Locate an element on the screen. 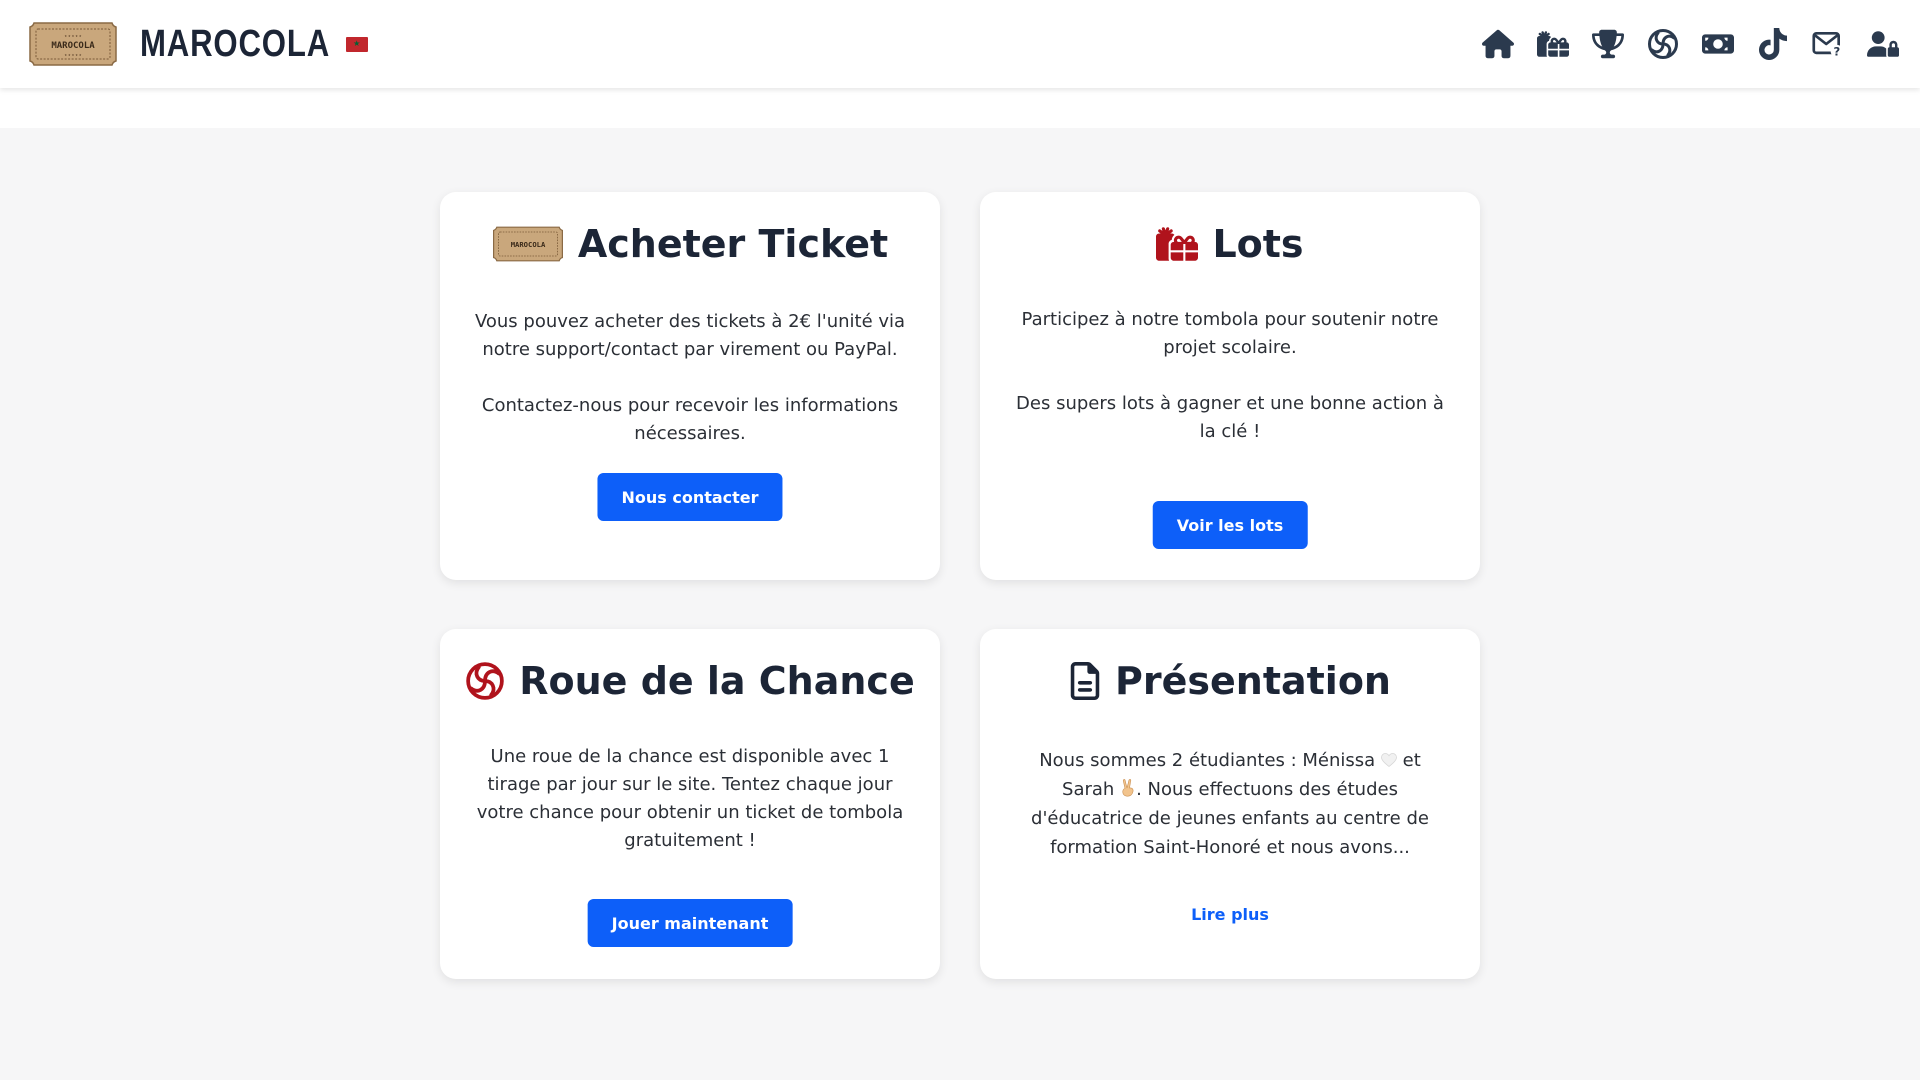  nav-wheel is located at coordinates (1662, 43).